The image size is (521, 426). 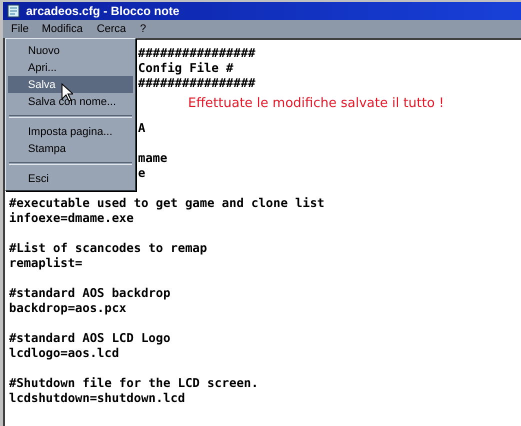 I want to click on menu-item: Cerca, so click(x=112, y=29).